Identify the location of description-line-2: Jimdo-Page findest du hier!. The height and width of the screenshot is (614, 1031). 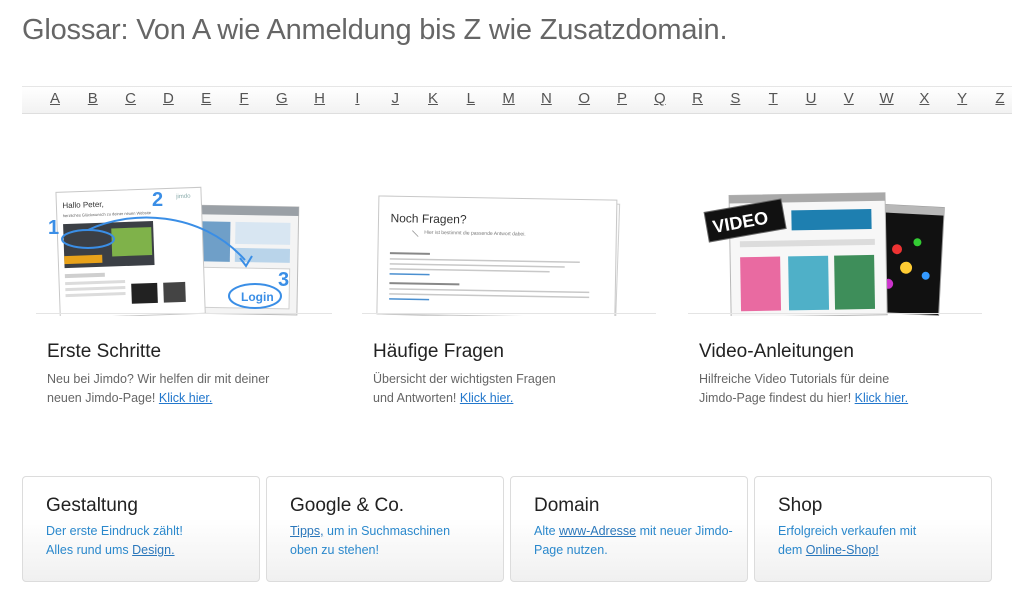
(777, 398).